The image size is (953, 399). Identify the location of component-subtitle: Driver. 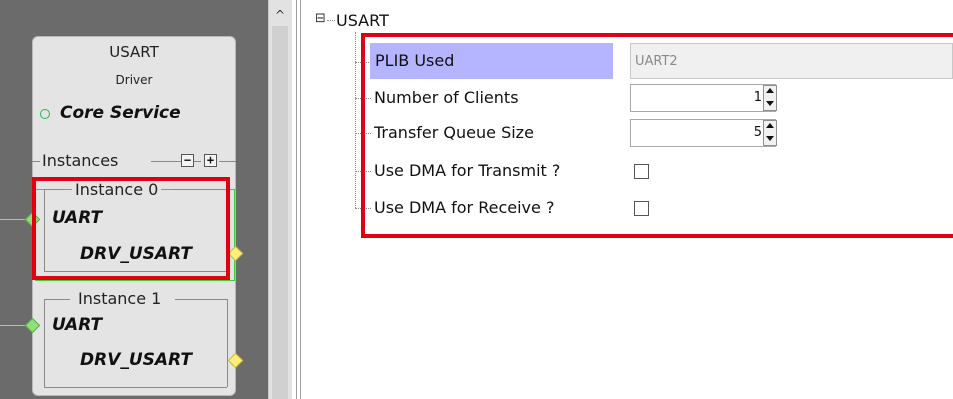
(134, 80).